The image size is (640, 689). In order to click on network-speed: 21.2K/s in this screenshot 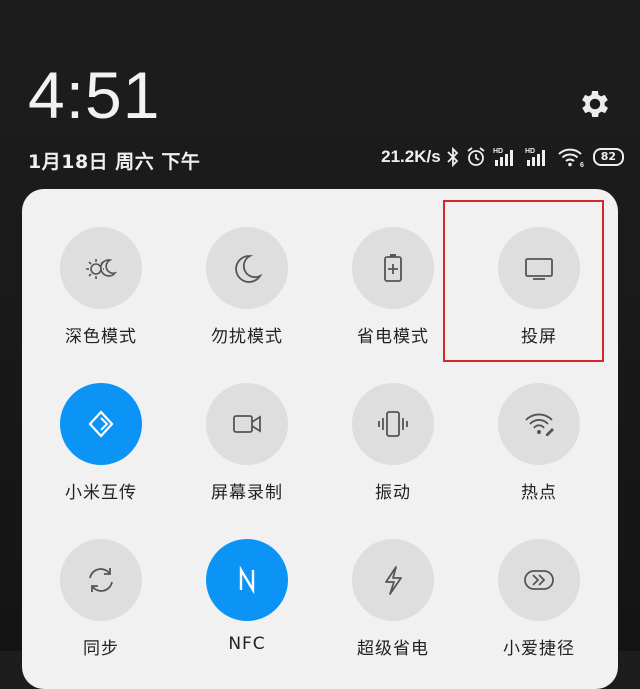, I will do `click(411, 156)`.